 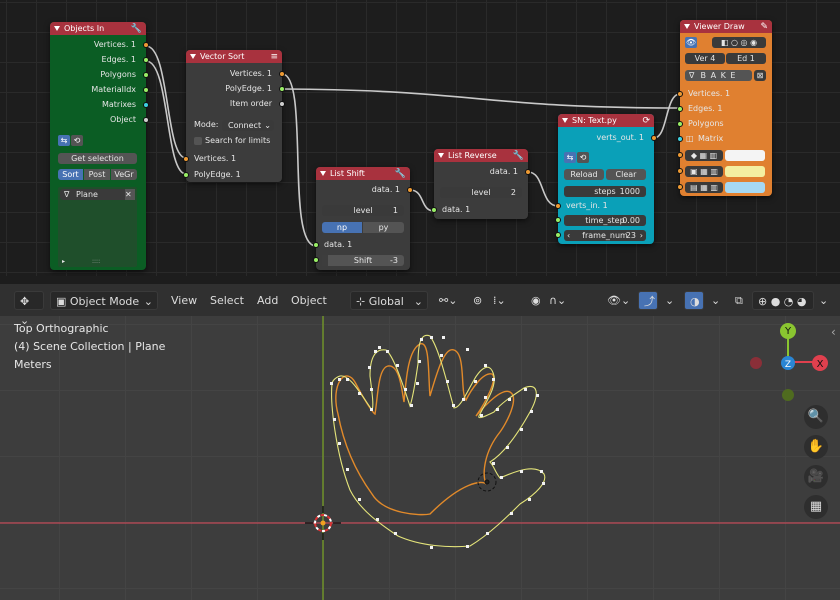 What do you see at coordinates (641, 235) in the screenshot?
I see `chevron-right-icon: ›` at bounding box center [641, 235].